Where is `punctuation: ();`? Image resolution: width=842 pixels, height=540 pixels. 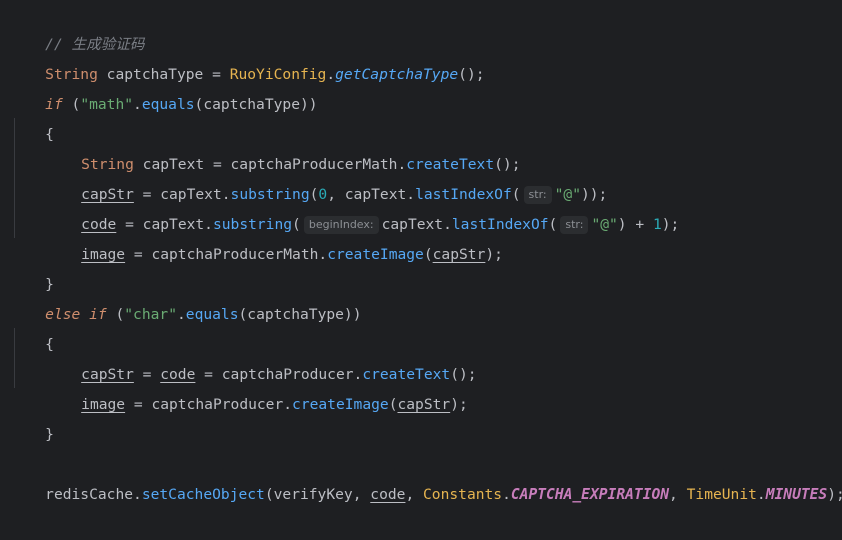 punctuation: (); is located at coordinates (471, 74).